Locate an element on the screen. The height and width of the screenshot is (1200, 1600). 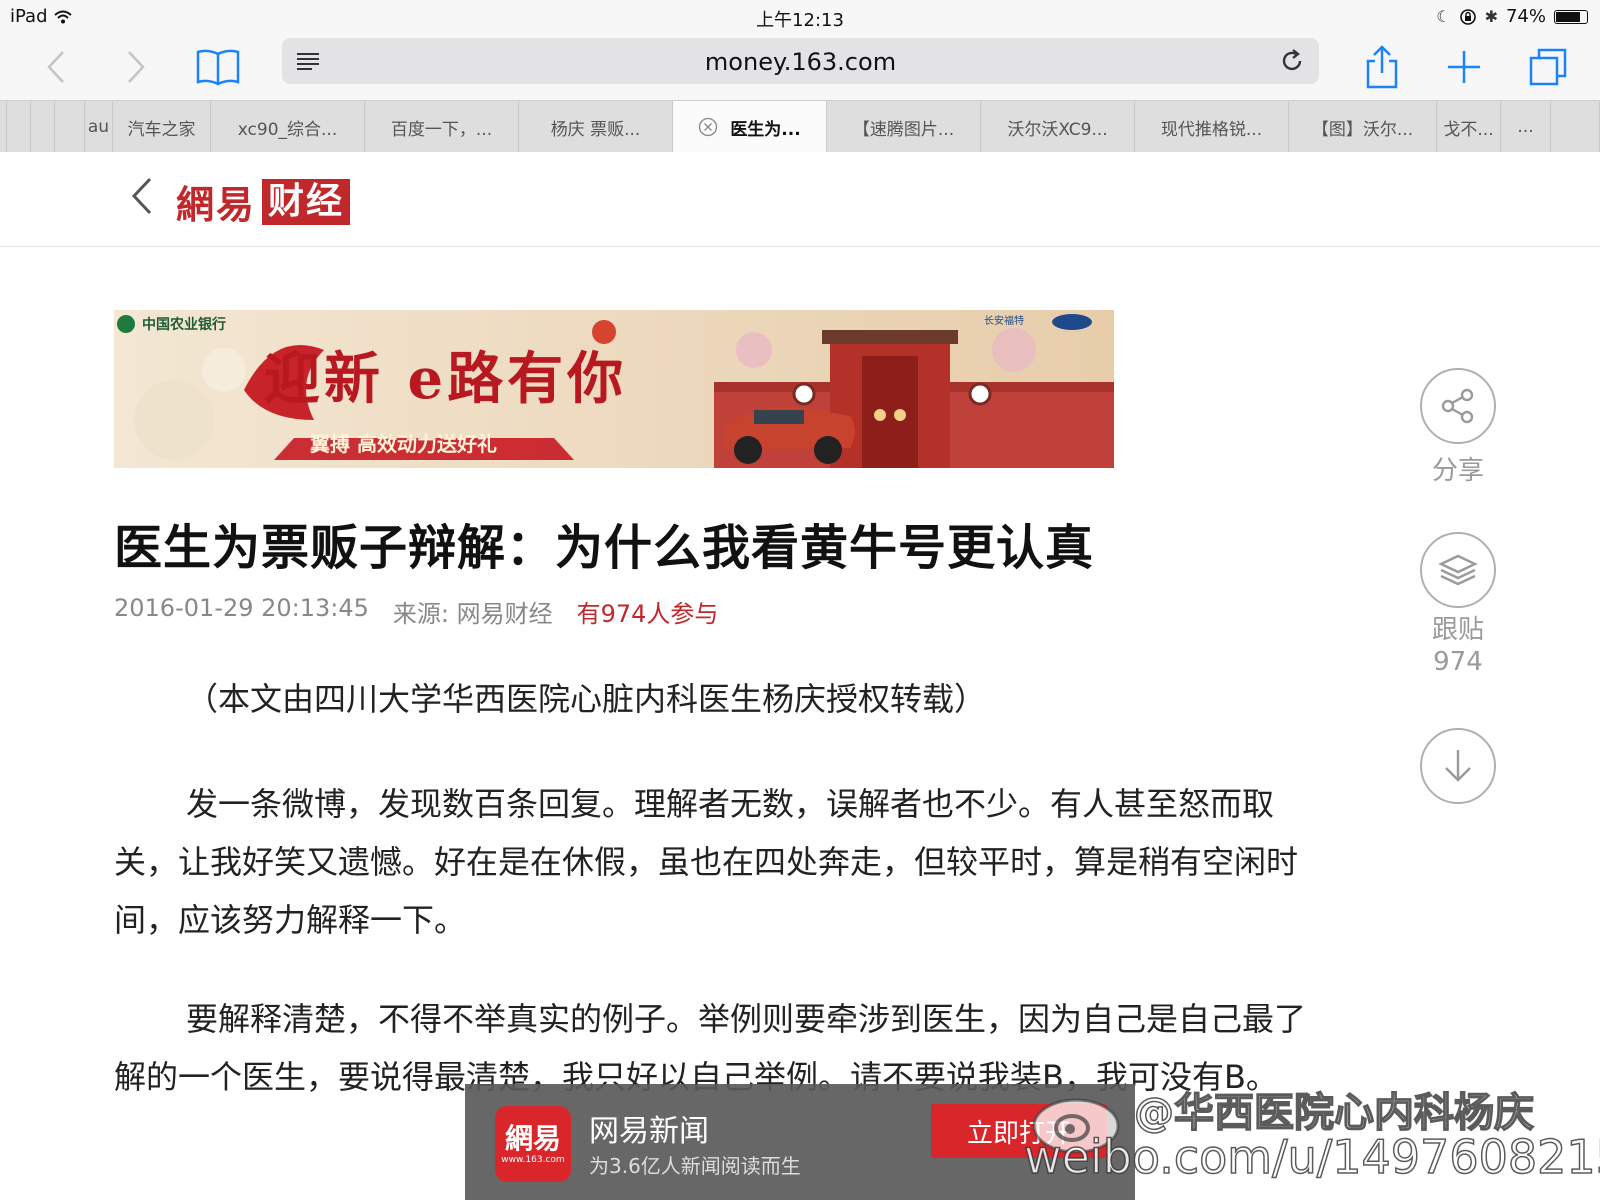
new-tab-button is located at coordinates (1464, 67).